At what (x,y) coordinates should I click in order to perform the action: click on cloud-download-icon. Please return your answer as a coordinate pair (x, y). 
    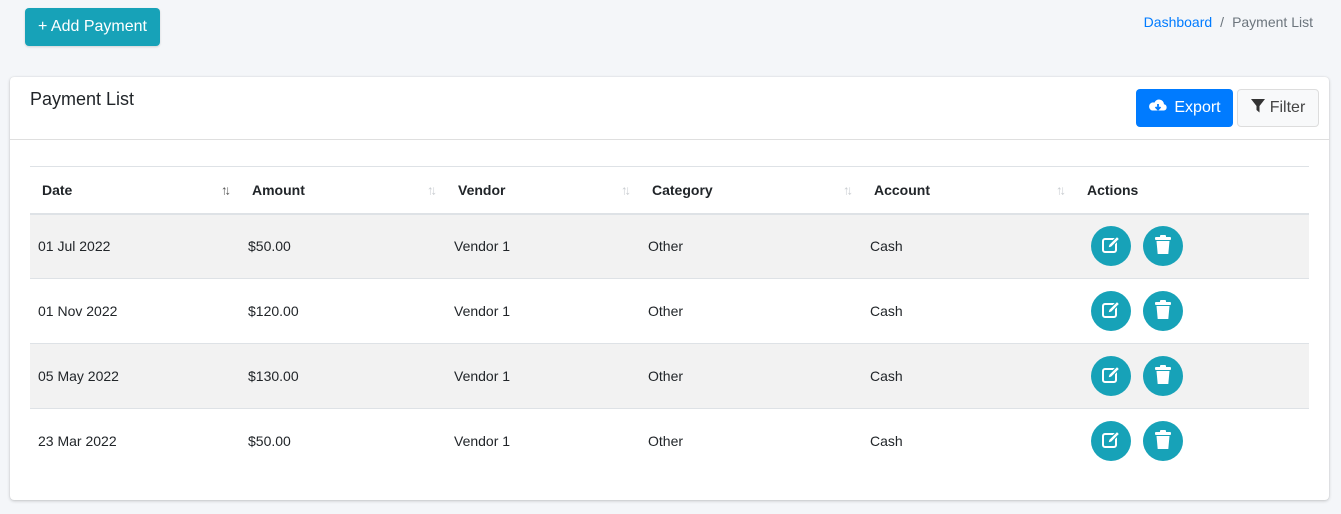
    Looking at the image, I should click on (1158, 108).